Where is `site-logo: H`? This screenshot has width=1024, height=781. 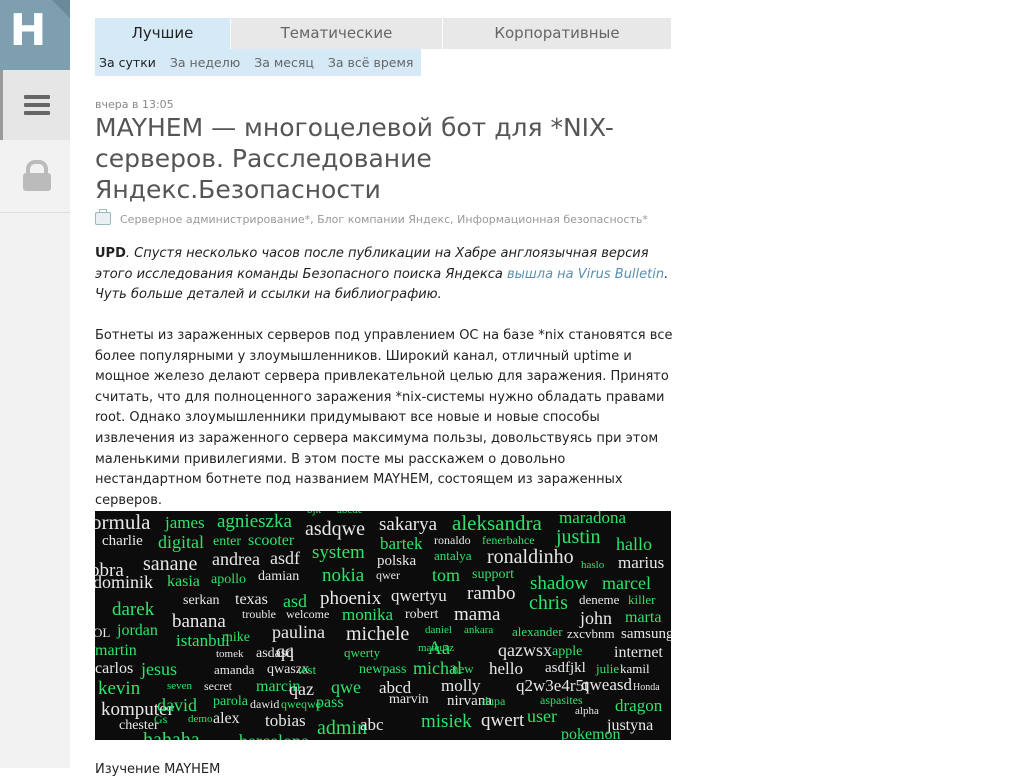
site-logo: H is located at coordinates (35, 35).